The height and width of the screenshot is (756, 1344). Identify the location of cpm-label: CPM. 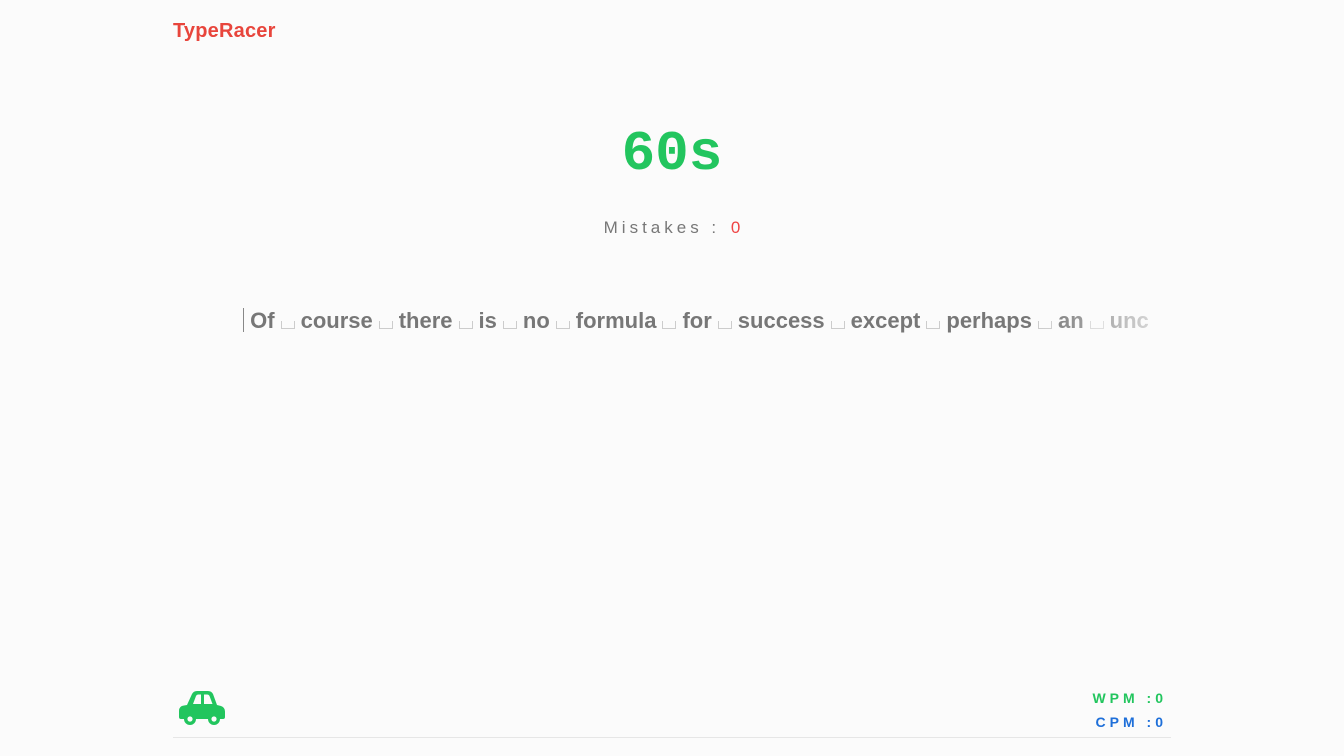
(1117, 722).